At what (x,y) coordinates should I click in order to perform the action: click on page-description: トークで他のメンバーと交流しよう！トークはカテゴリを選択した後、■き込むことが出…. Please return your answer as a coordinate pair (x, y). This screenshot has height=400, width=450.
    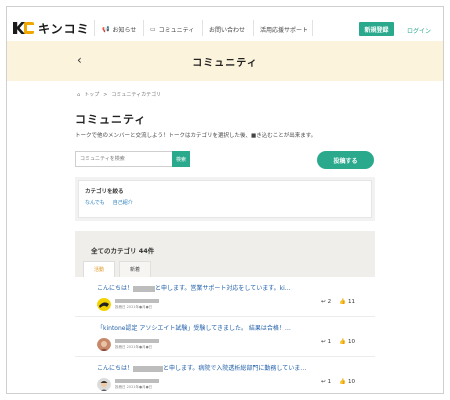
    Looking at the image, I should click on (196, 136).